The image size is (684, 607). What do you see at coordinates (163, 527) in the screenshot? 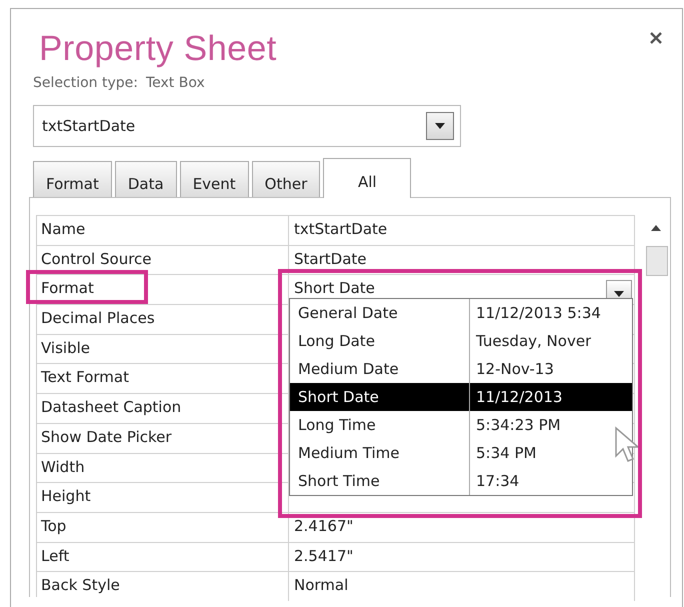
I see `property-name: Top` at bounding box center [163, 527].